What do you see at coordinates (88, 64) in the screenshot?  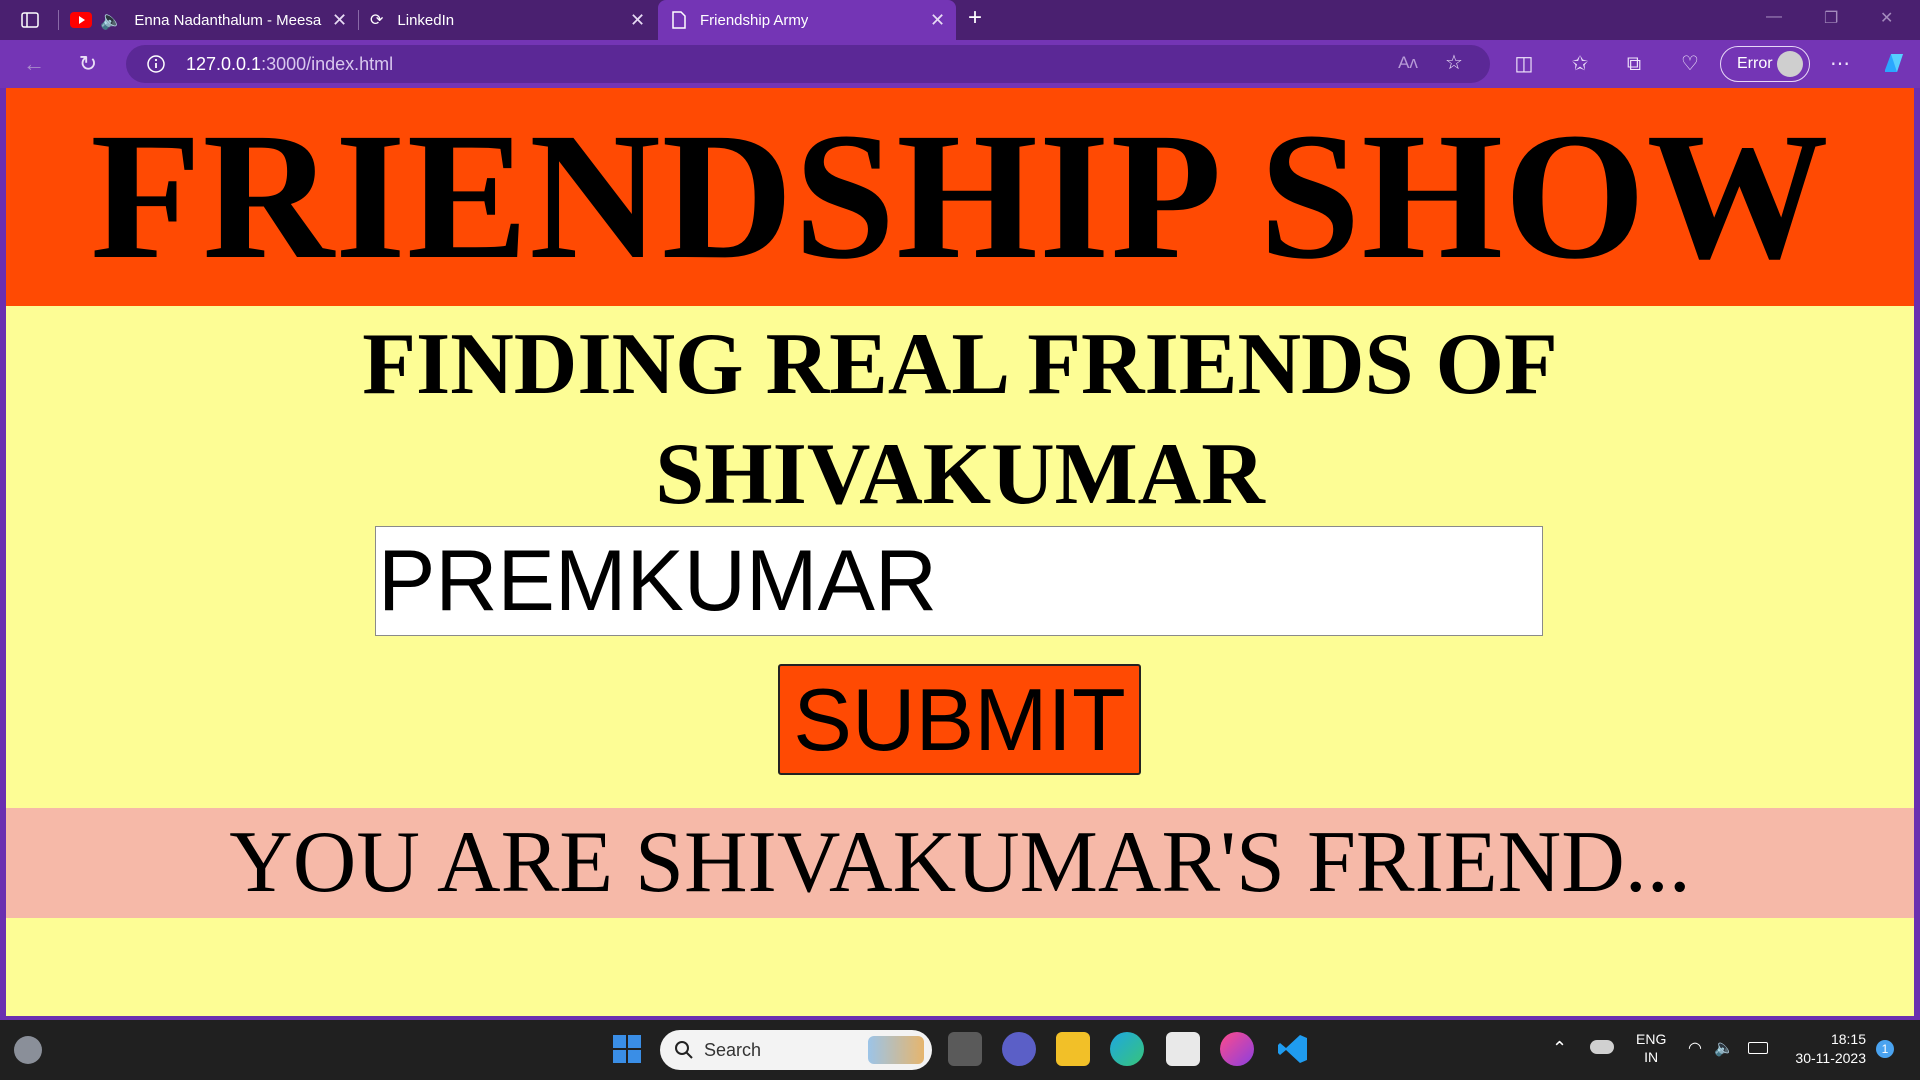 I see `refresh-icon: ↻` at bounding box center [88, 64].